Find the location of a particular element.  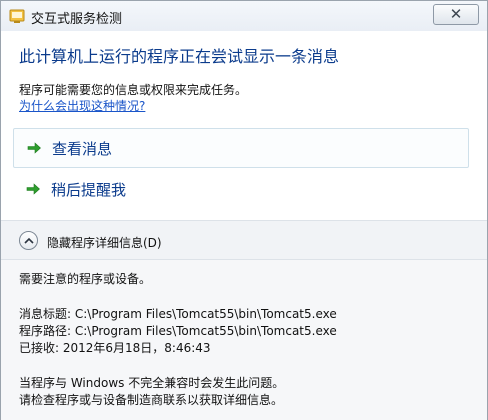

close-button: ✕ is located at coordinates (456, 14).